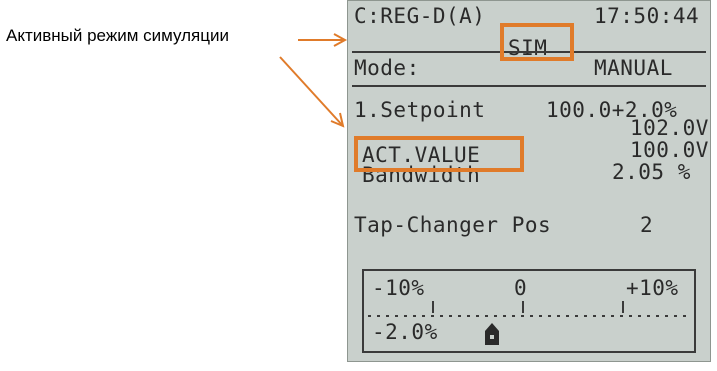 This screenshot has width=717, height=371. I want to click on clock-time: 17:50:44, so click(647, 16).